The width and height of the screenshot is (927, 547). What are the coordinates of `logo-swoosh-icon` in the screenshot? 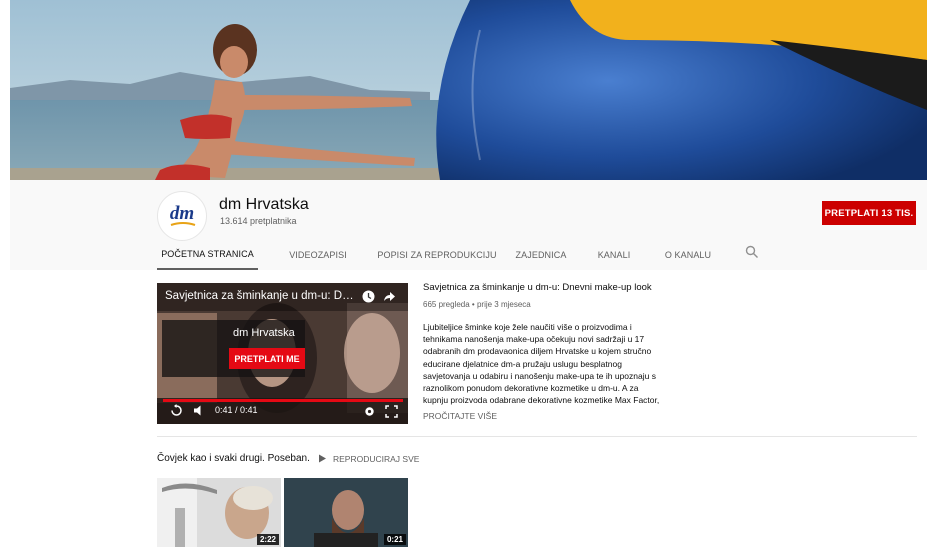 It's located at (183, 224).